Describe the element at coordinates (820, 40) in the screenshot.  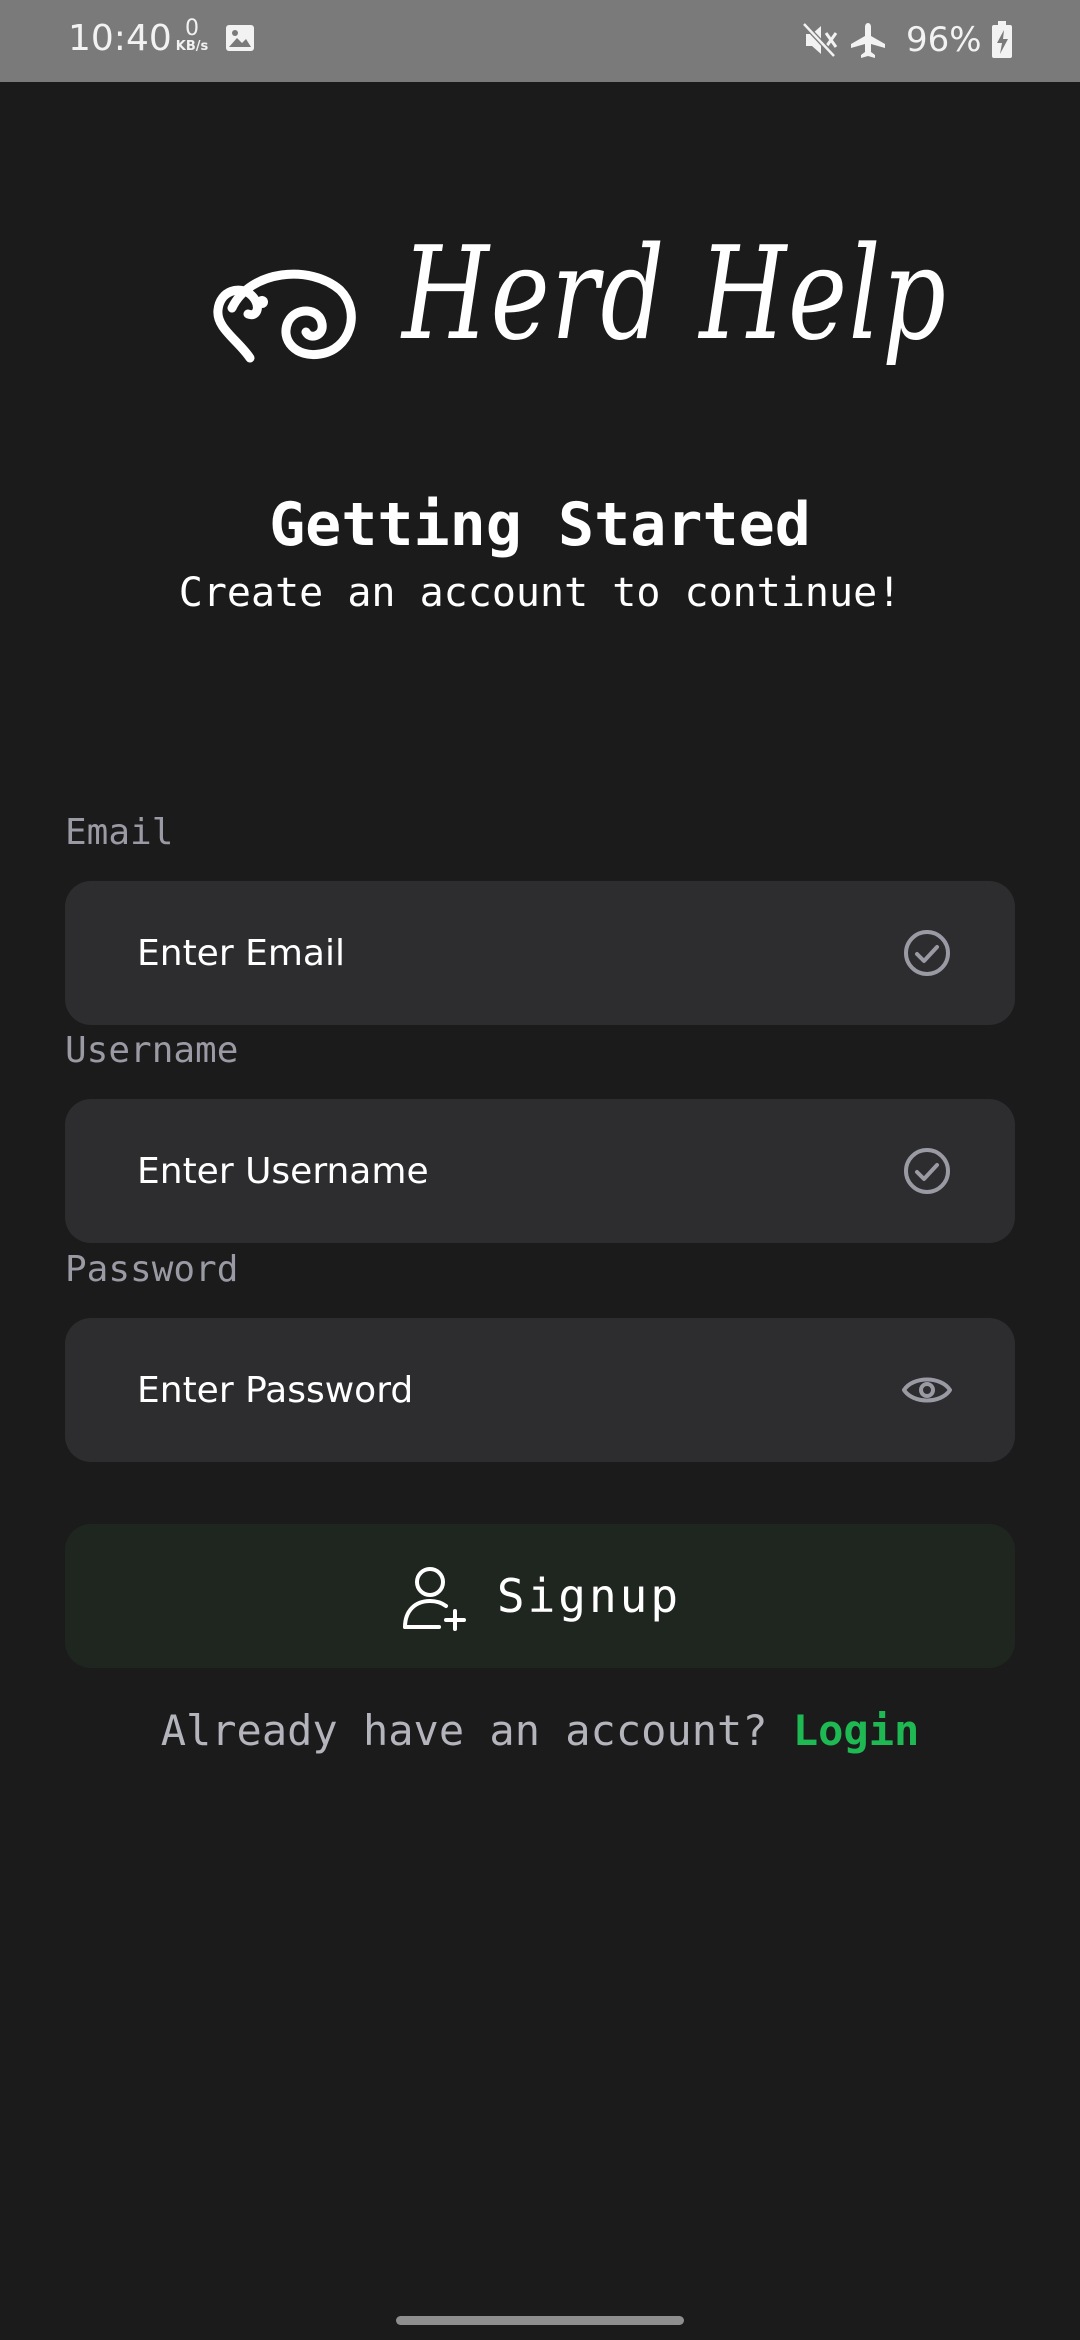
I see `mute-icon` at that location.